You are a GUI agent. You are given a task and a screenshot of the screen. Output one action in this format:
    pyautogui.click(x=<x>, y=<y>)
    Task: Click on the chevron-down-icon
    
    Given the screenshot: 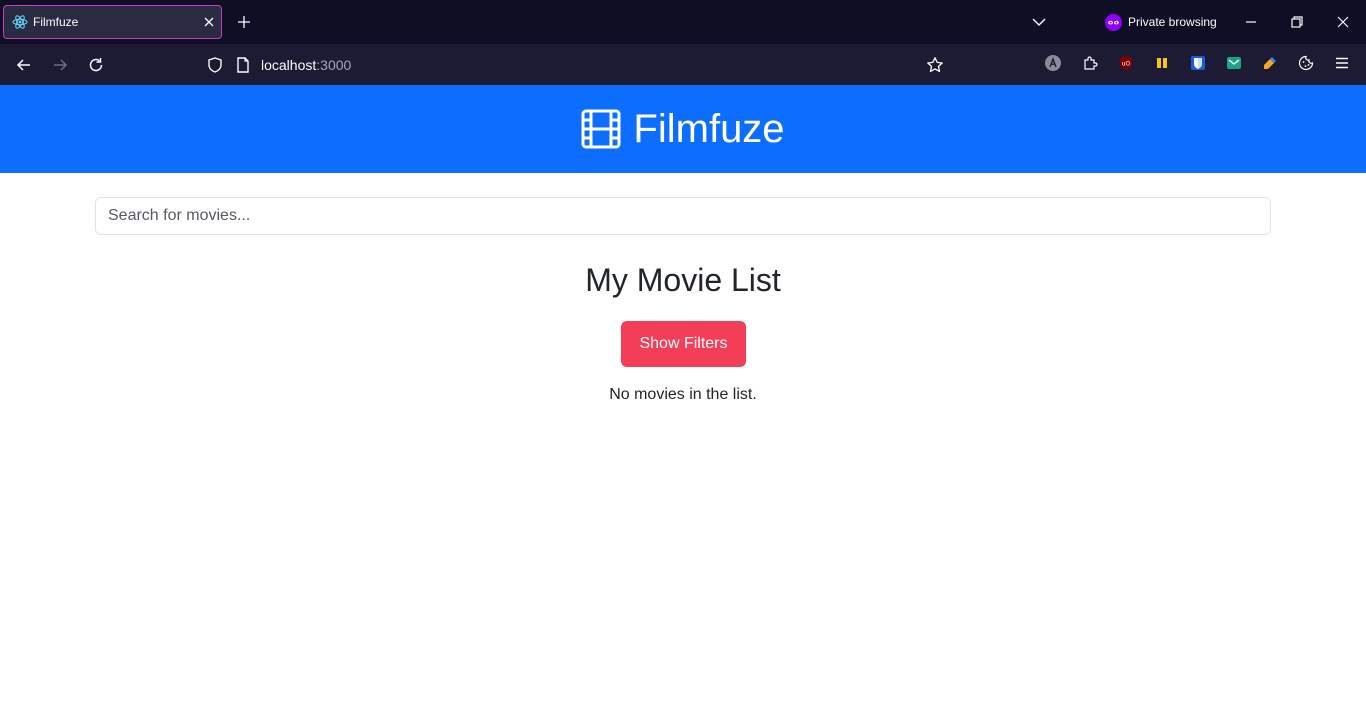 What is the action you would take?
    pyautogui.click(x=1039, y=22)
    